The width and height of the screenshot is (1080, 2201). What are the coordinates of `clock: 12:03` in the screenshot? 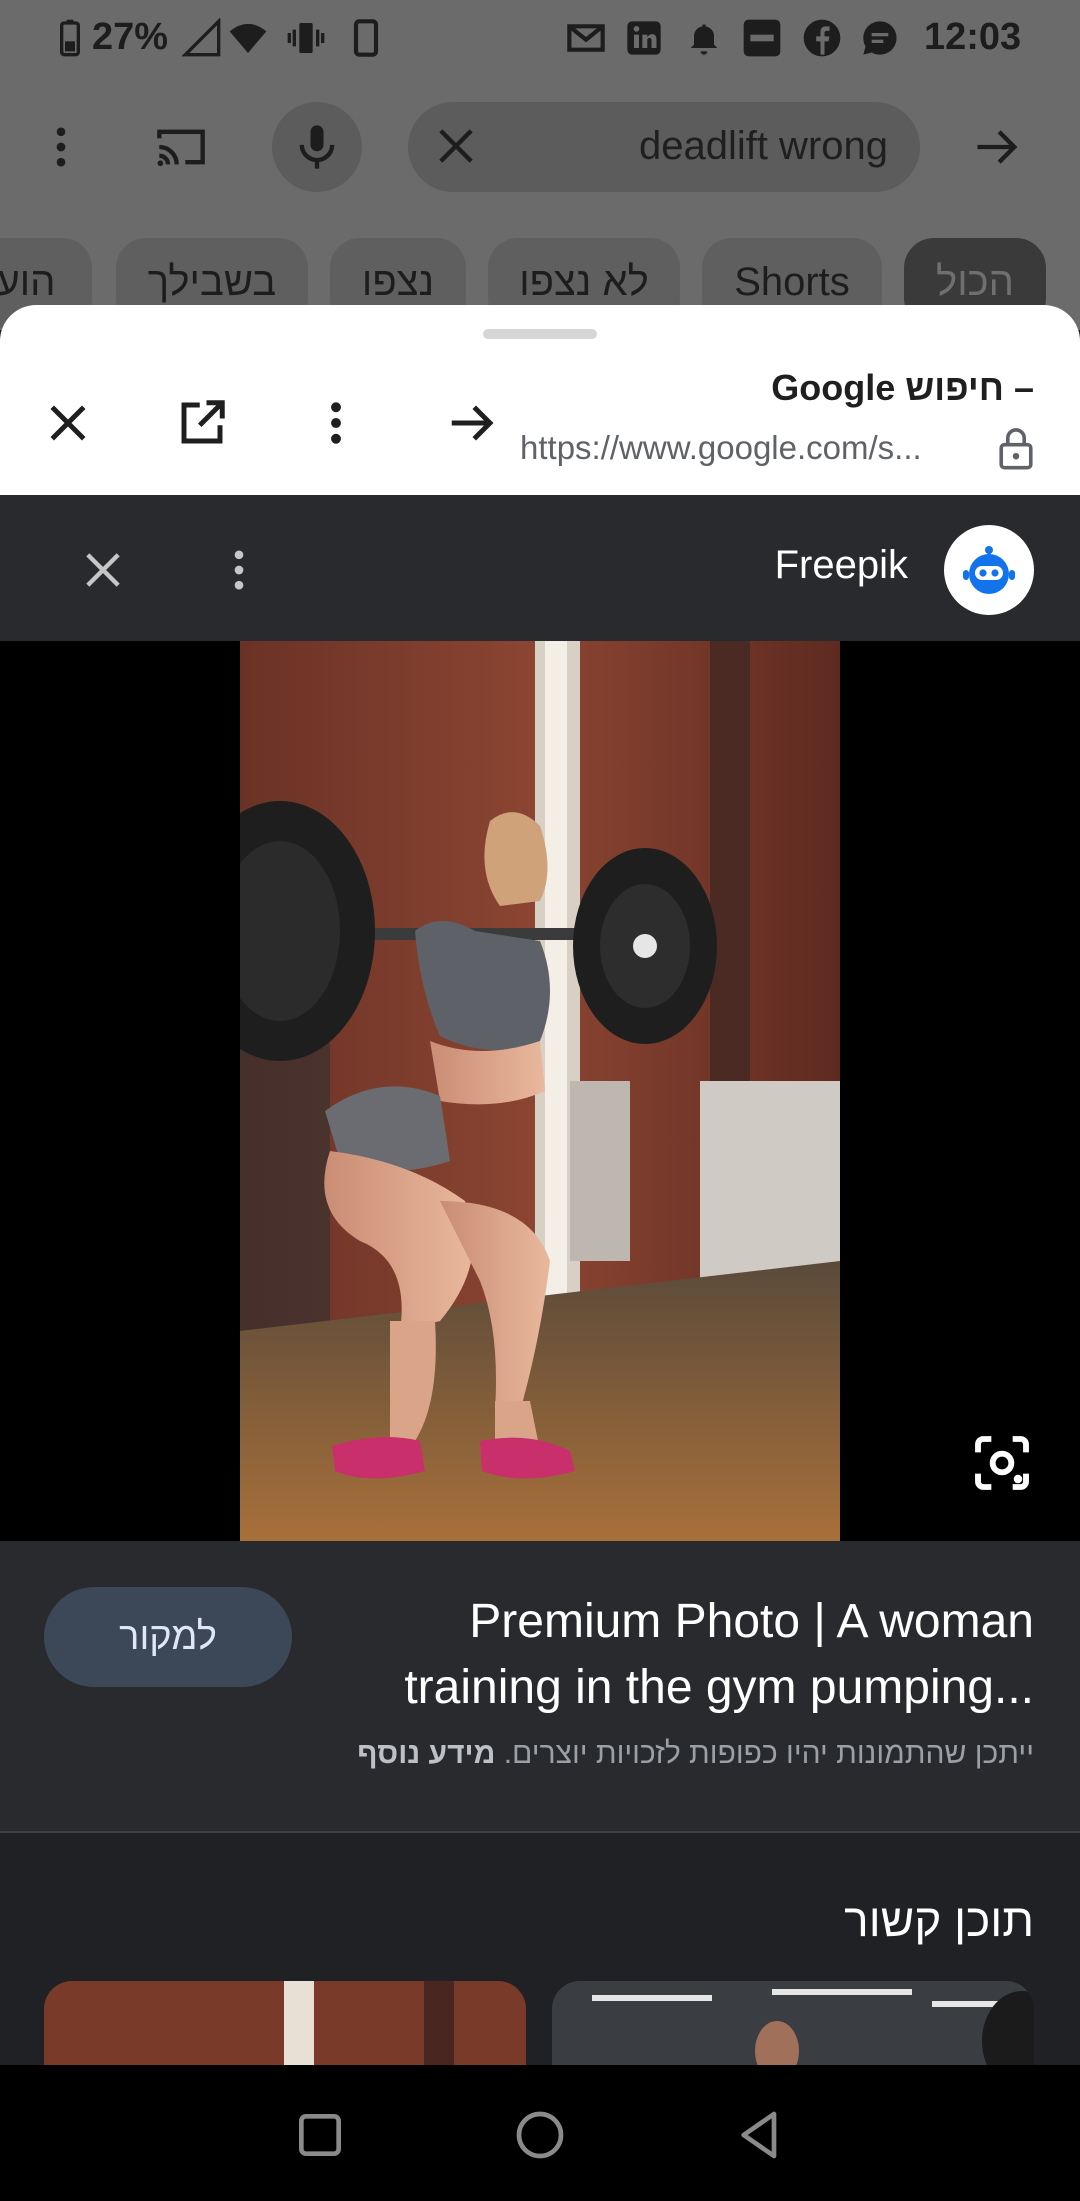 It's located at (973, 37).